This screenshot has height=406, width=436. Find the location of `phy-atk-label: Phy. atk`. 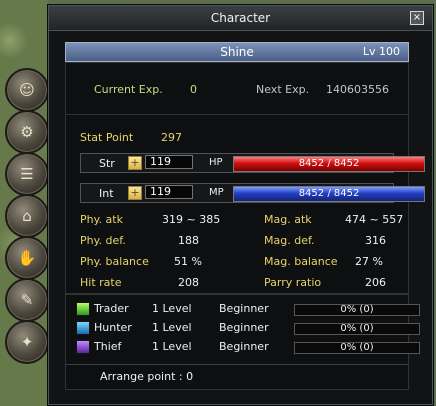

phy-atk-label: Phy. atk is located at coordinates (101, 219).